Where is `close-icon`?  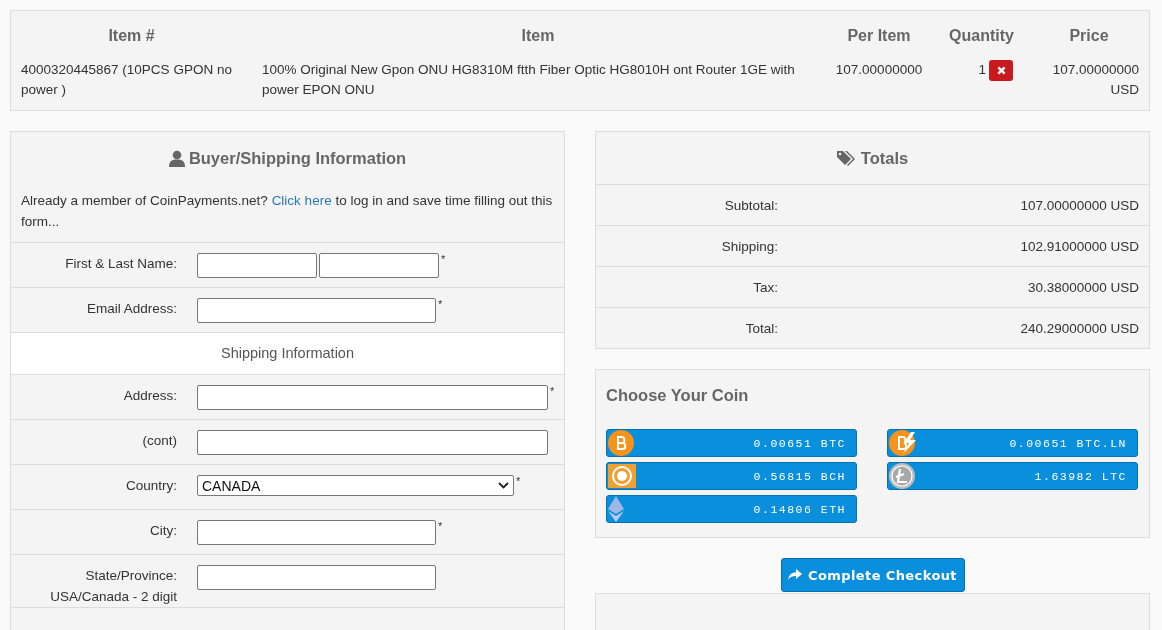 close-icon is located at coordinates (1001, 70).